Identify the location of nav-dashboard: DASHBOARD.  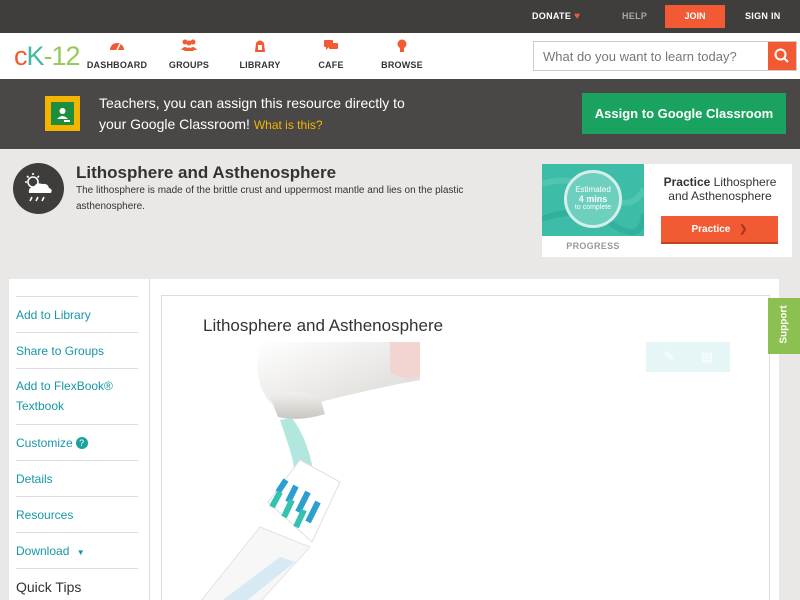
(117, 54).